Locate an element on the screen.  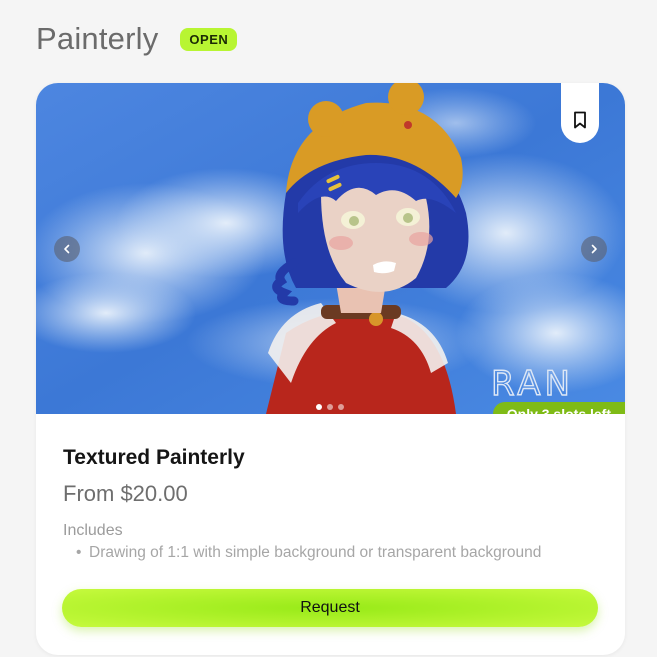
carousel-next-button is located at coordinates (594, 249).